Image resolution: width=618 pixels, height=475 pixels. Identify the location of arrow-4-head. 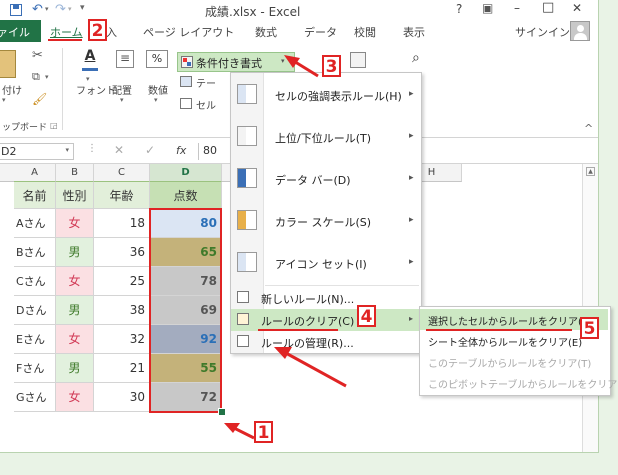
(283, 353).